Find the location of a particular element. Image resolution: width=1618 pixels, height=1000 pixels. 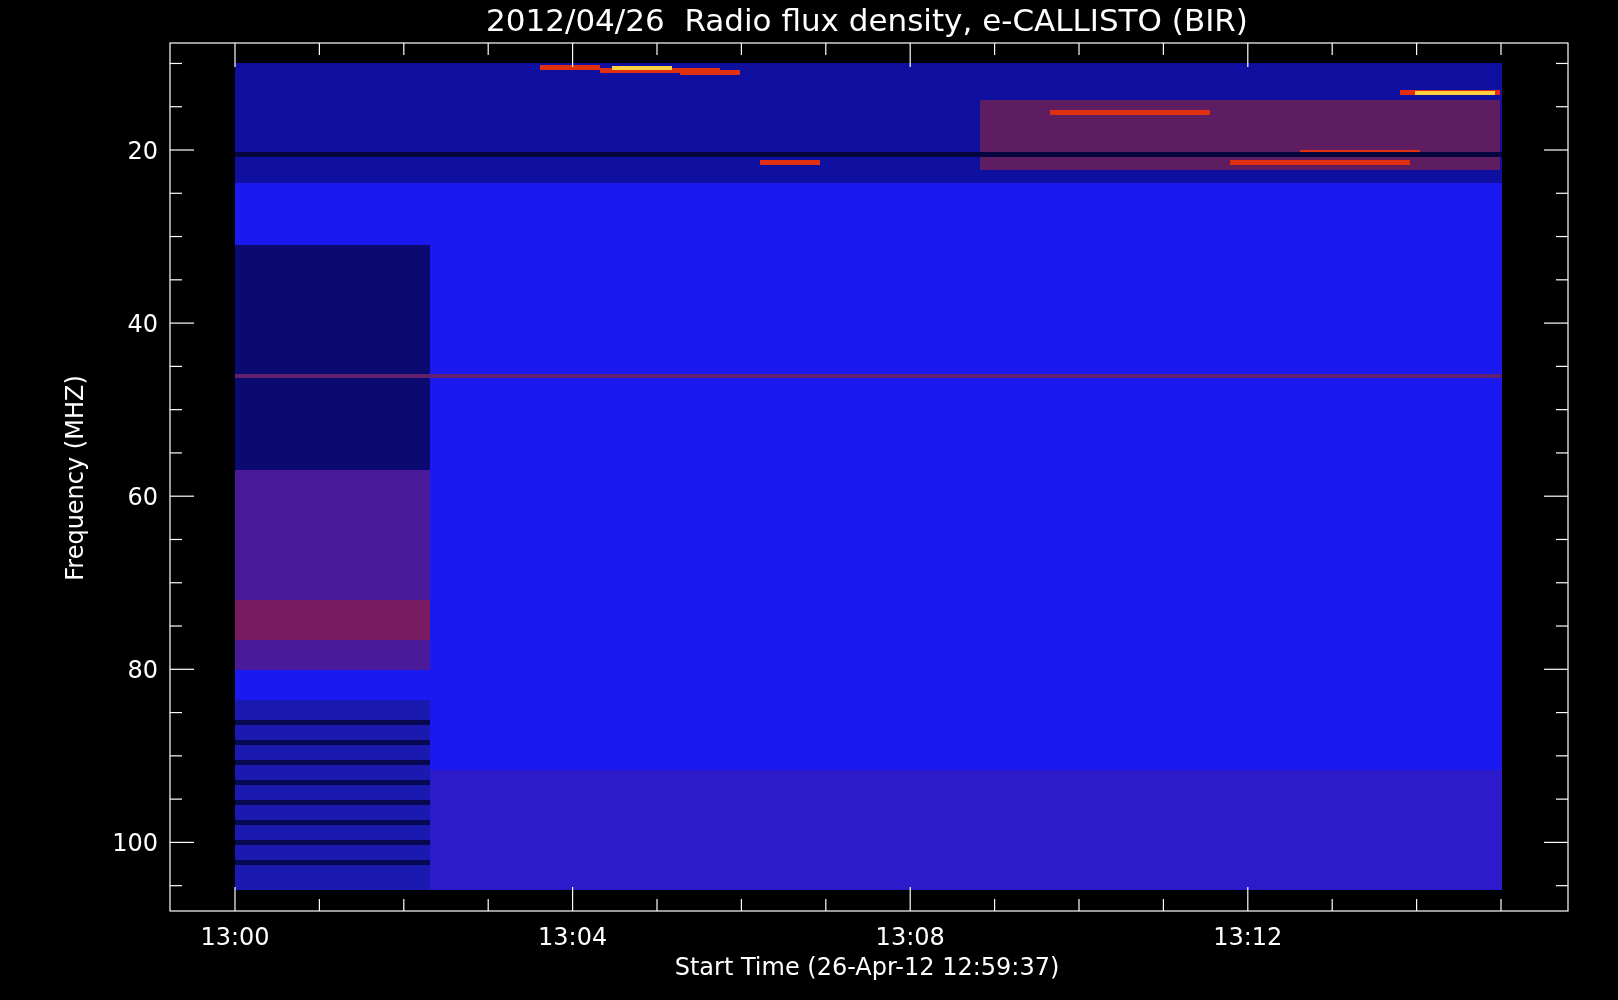

y-tick-label: 60 is located at coordinates (142, 497).